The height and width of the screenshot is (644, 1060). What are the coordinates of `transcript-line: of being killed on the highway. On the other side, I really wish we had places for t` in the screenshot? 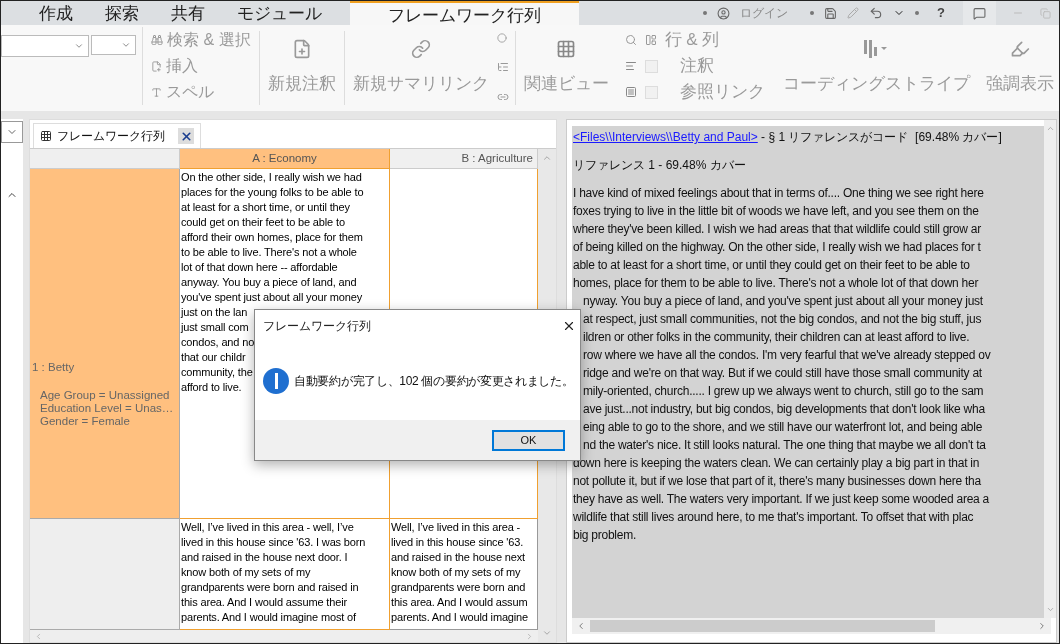 It's located at (777, 247).